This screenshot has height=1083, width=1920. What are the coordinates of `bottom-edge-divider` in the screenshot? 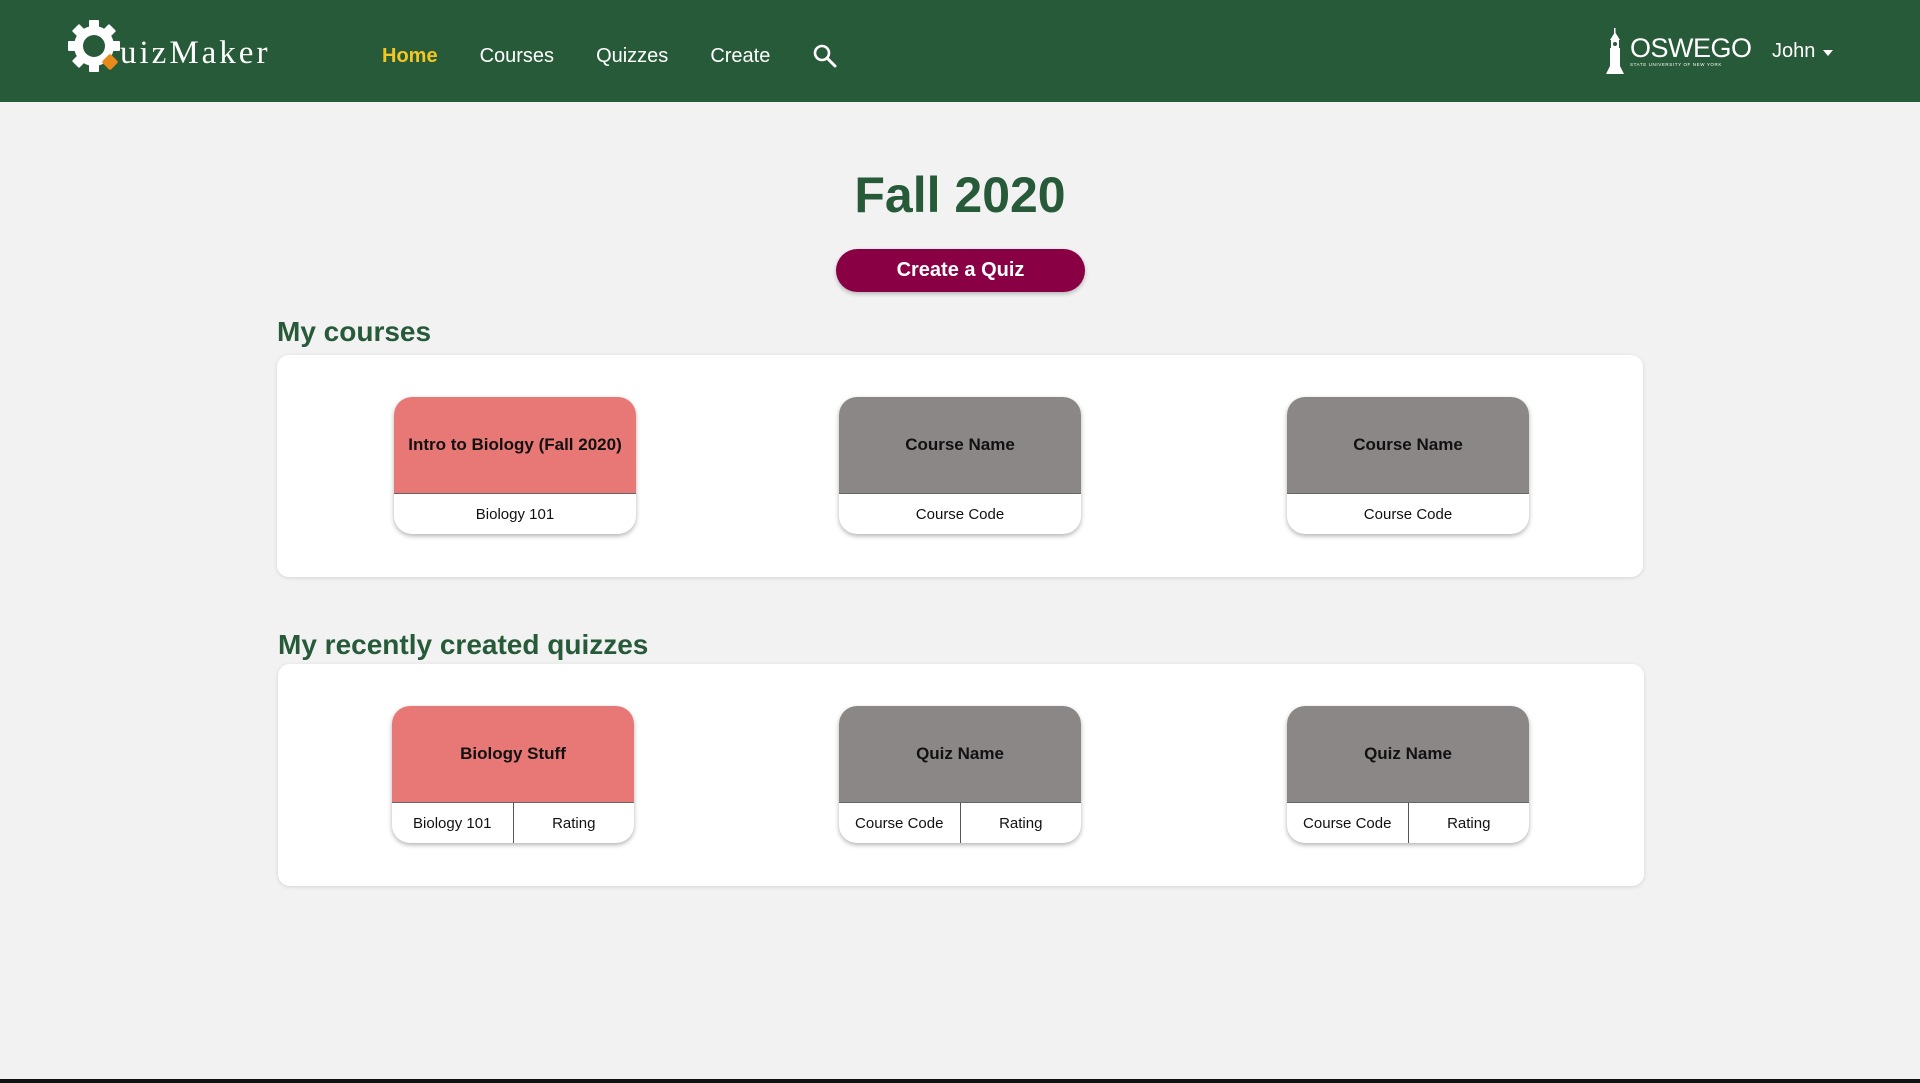 It's located at (960, 1081).